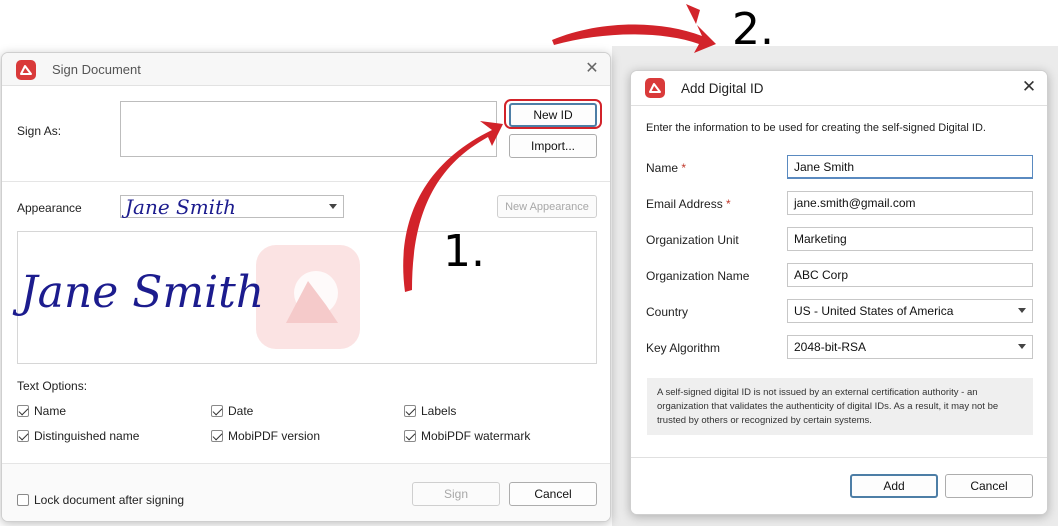  What do you see at coordinates (874, 311) in the screenshot?
I see `country-value: US - United States of America` at bounding box center [874, 311].